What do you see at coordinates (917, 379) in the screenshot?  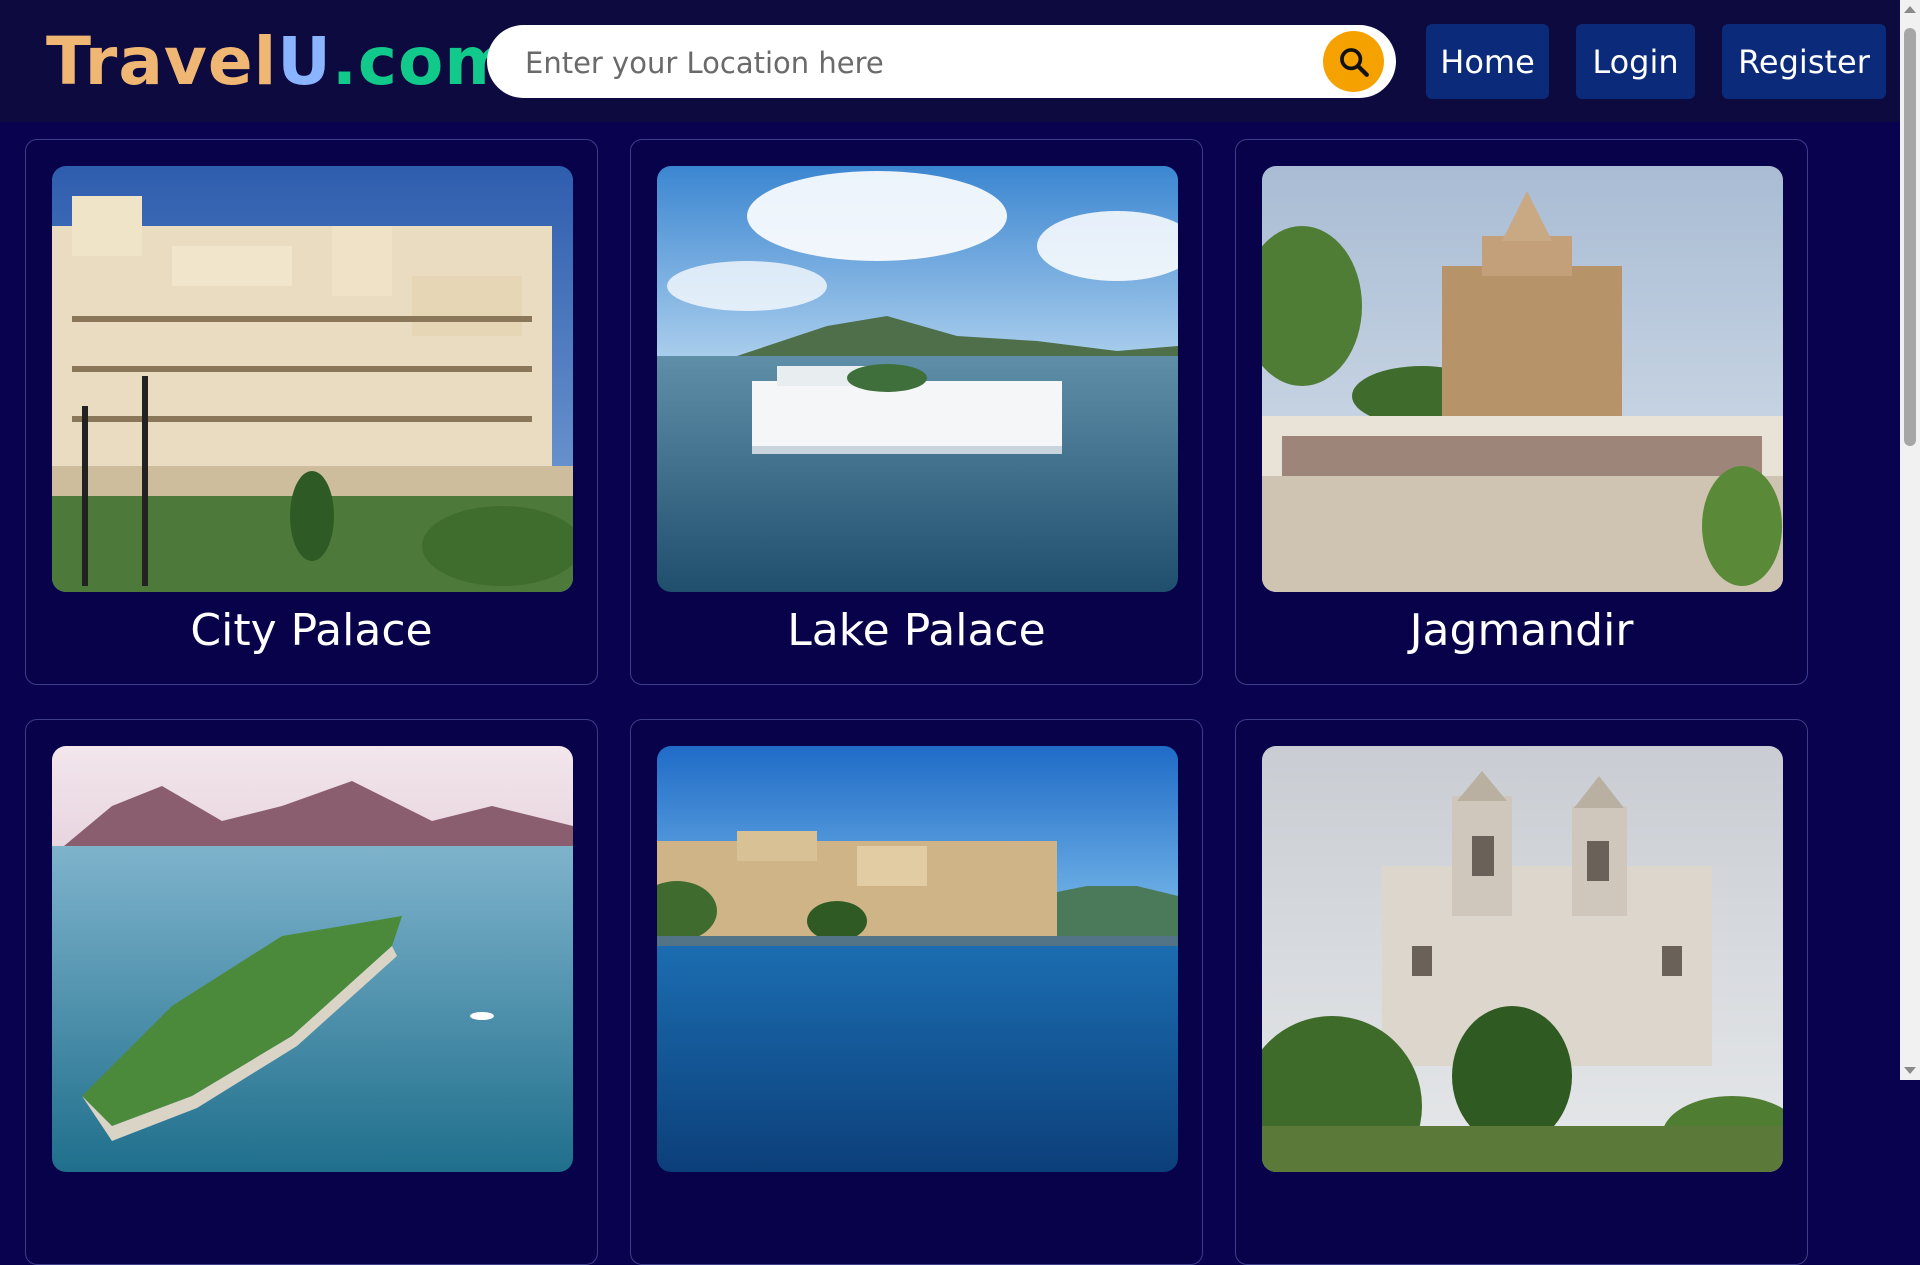 I see `lake-palace-image` at bounding box center [917, 379].